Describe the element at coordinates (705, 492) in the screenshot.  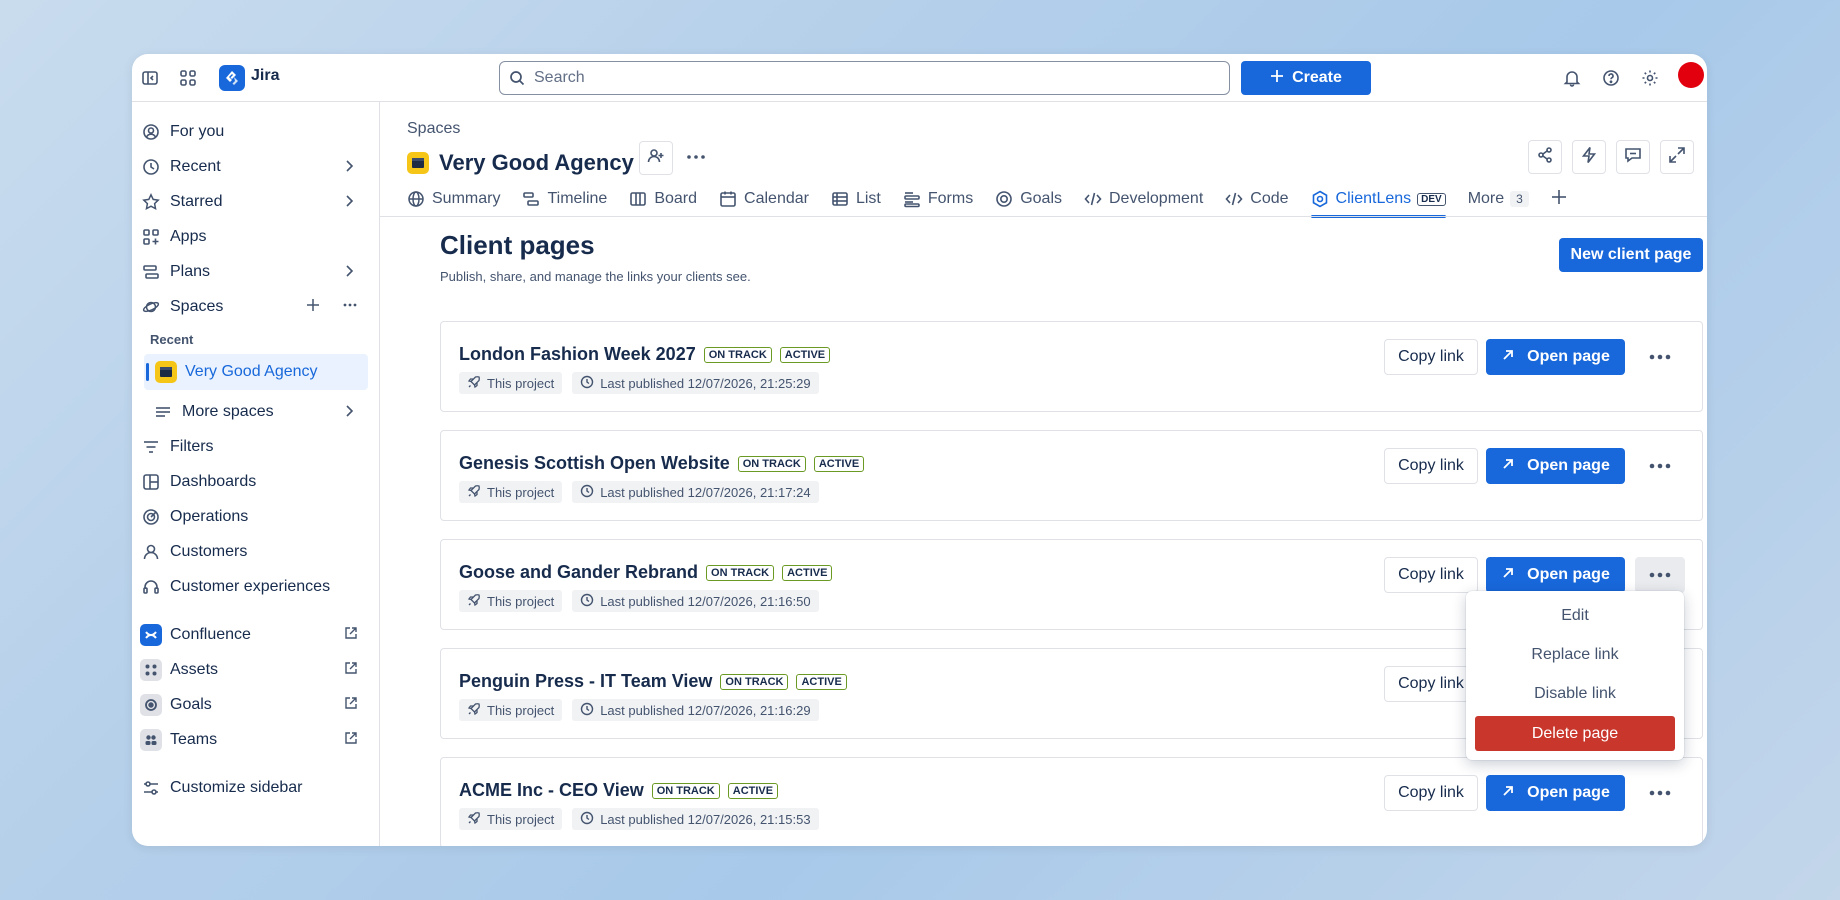
I see `published-label: Last published 12/07/2026, 21:17:24` at that location.